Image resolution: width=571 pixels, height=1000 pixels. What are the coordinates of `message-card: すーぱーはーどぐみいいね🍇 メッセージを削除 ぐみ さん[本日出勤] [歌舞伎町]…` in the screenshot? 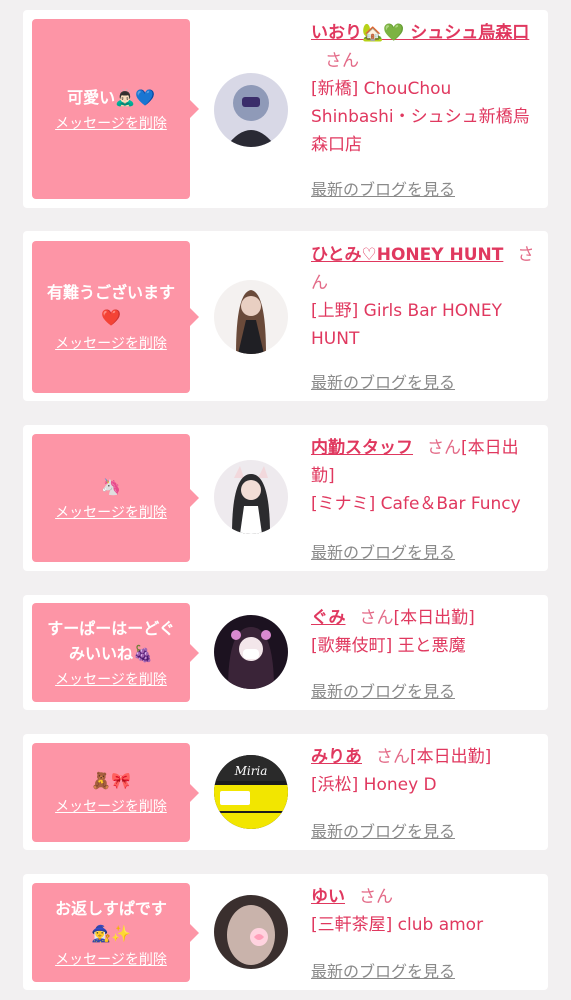 It's located at (285, 652).